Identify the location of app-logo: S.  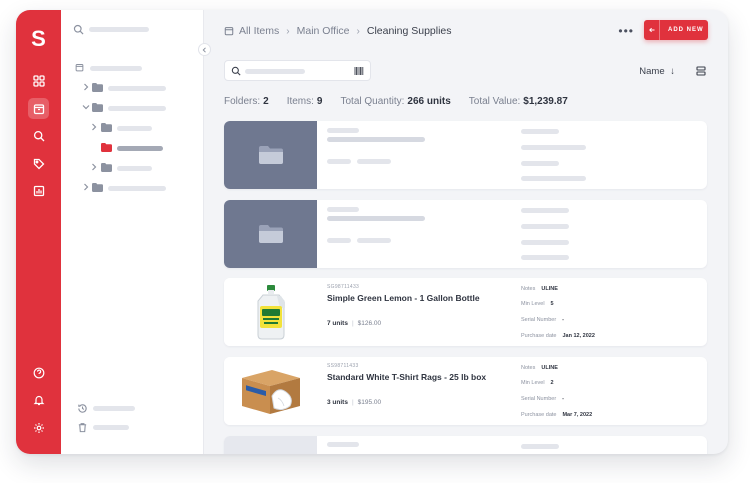
(38, 39).